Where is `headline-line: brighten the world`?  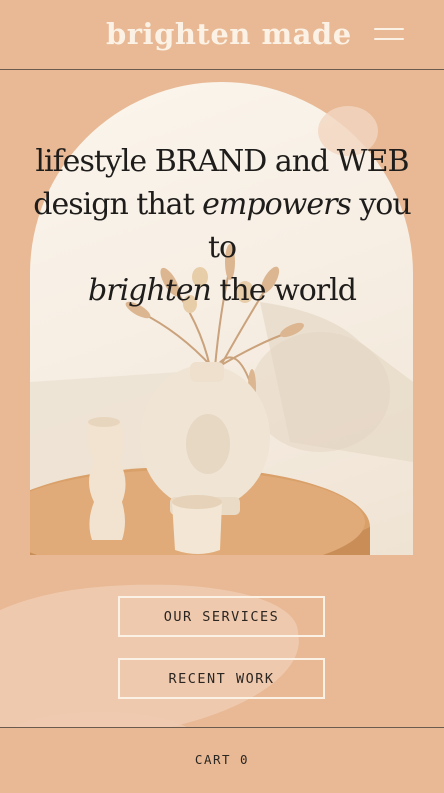
headline-line: brighten the world is located at coordinates (222, 290).